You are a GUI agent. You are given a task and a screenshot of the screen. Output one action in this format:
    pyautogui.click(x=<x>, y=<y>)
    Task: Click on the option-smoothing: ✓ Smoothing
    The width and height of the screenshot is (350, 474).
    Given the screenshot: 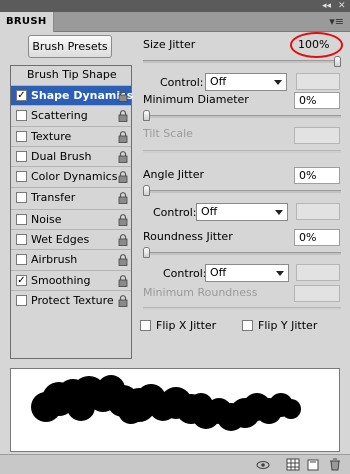 What is the action you would take?
    pyautogui.click(x=71, y=279)
    